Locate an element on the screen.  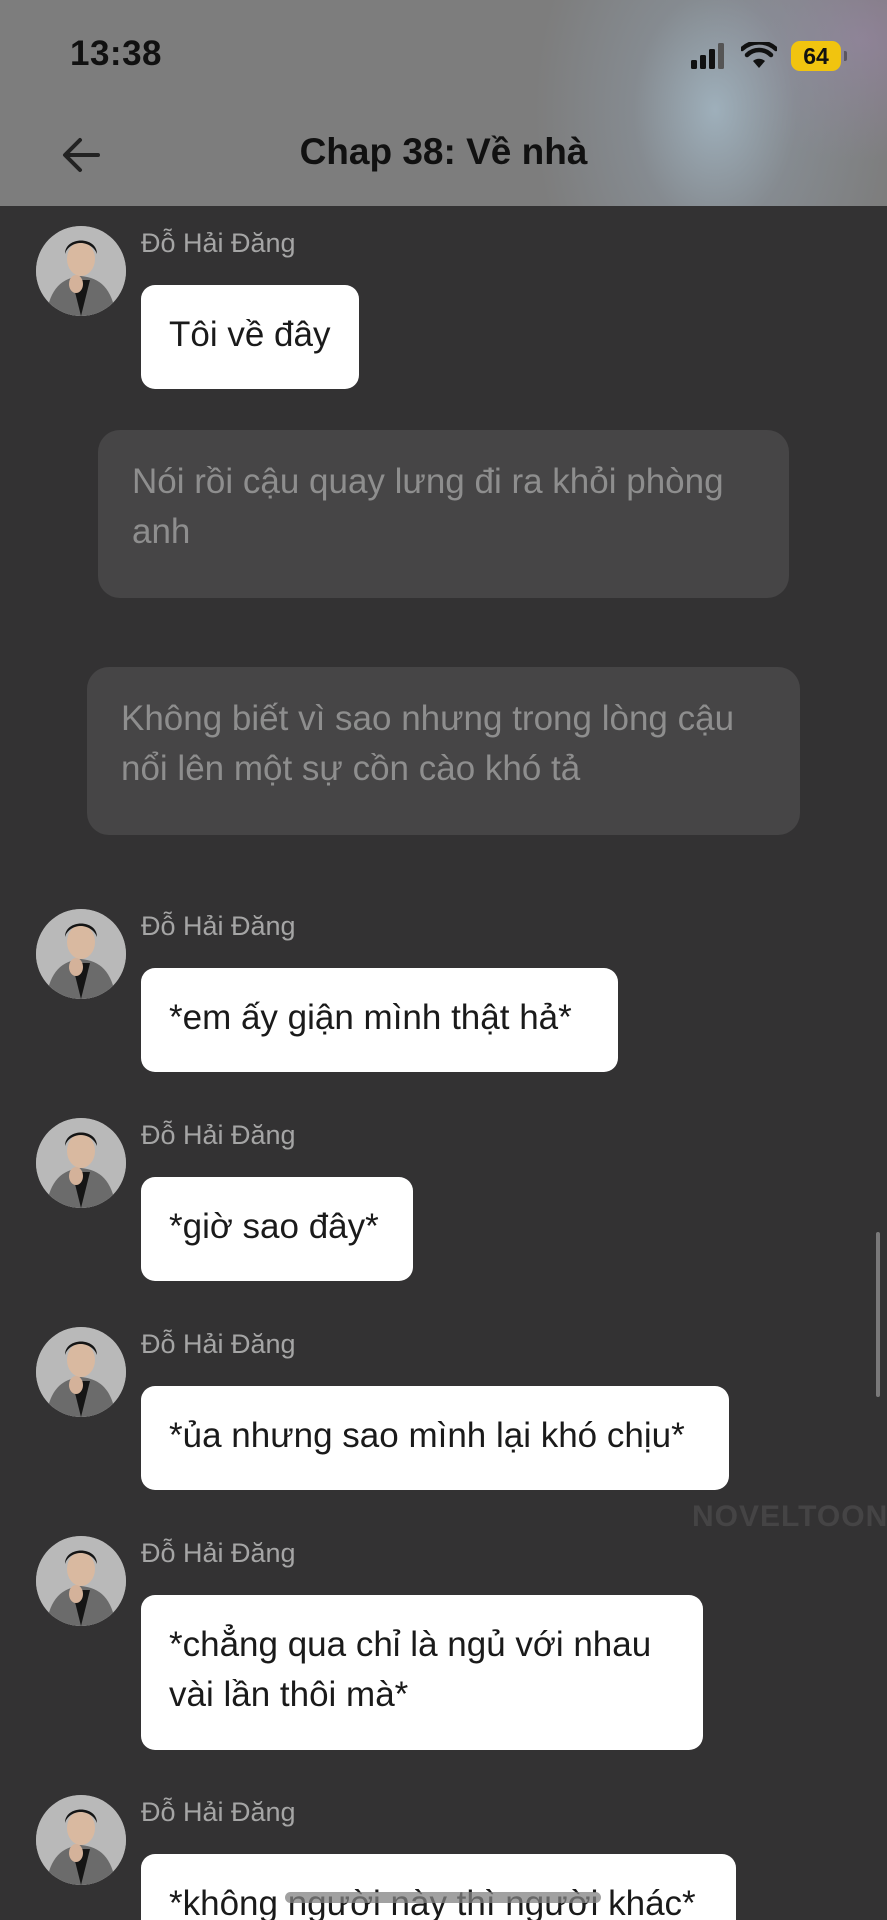
message-bubble: Tôi về đây is located at coordinates (250, 337).